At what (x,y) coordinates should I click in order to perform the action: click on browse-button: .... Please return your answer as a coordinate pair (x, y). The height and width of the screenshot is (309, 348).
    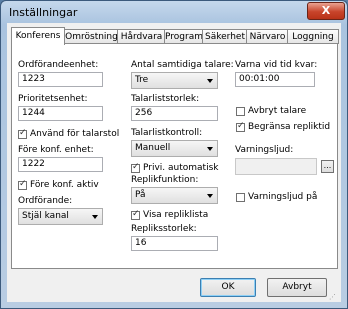
    Looking at the image, I should click on (327, 166).